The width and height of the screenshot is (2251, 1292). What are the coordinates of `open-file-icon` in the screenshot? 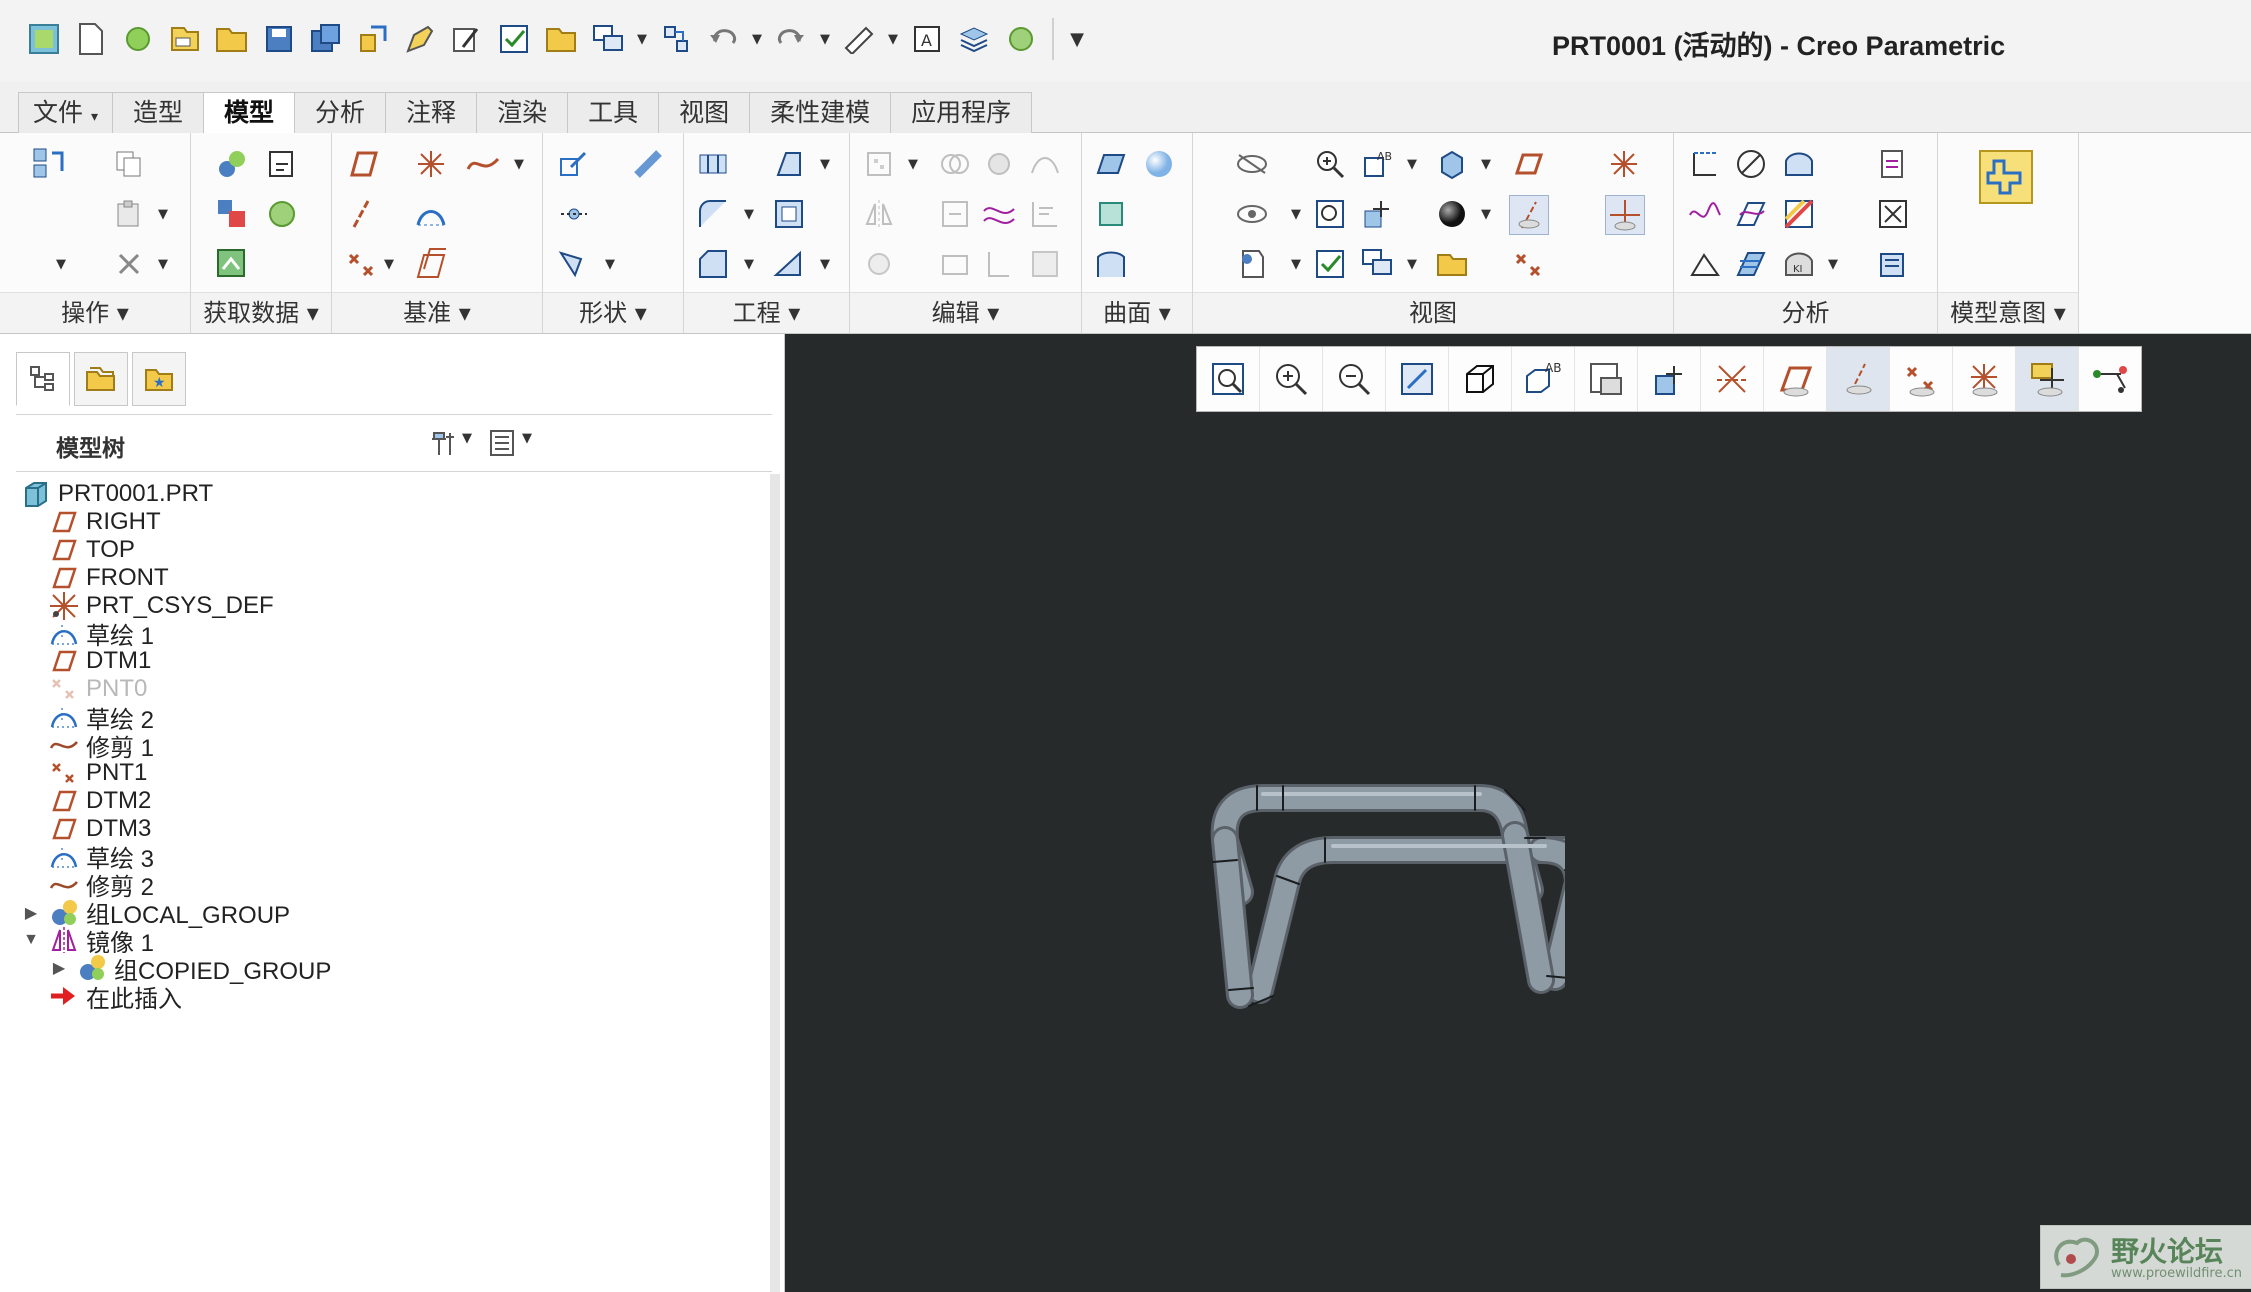 It's located at (232, 39).